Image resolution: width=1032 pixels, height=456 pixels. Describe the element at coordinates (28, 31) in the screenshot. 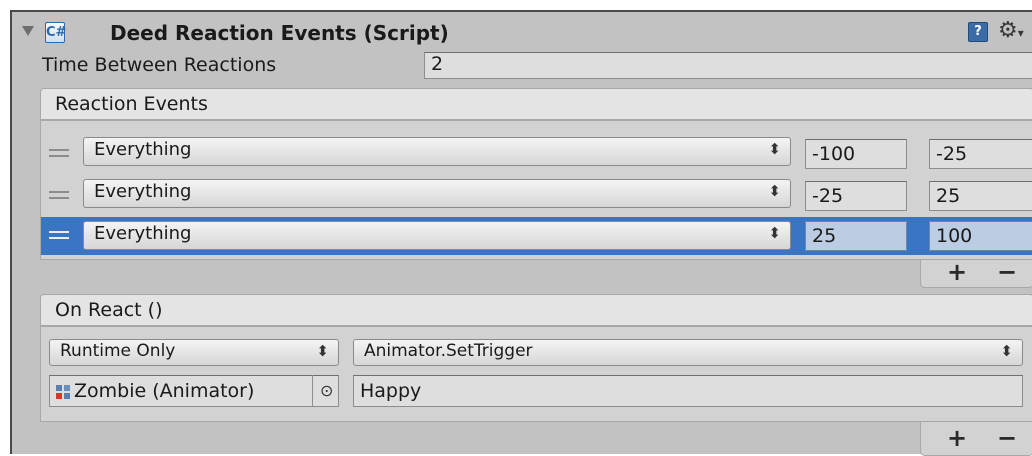

I see `foldout-arrow-icon` at that location.